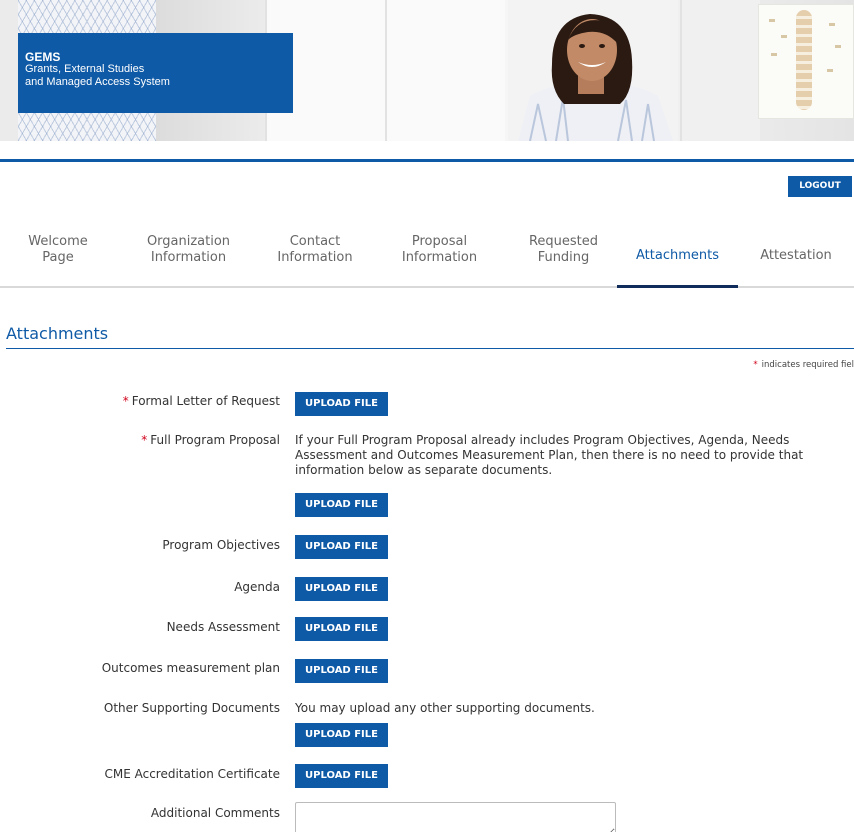 This screenshot has width=854, height=832. What do you see at coordinates (223, 627) in the screenshot?
I see `needs-assessment-label: Needs Assessment` at bounding box center [223, 627].